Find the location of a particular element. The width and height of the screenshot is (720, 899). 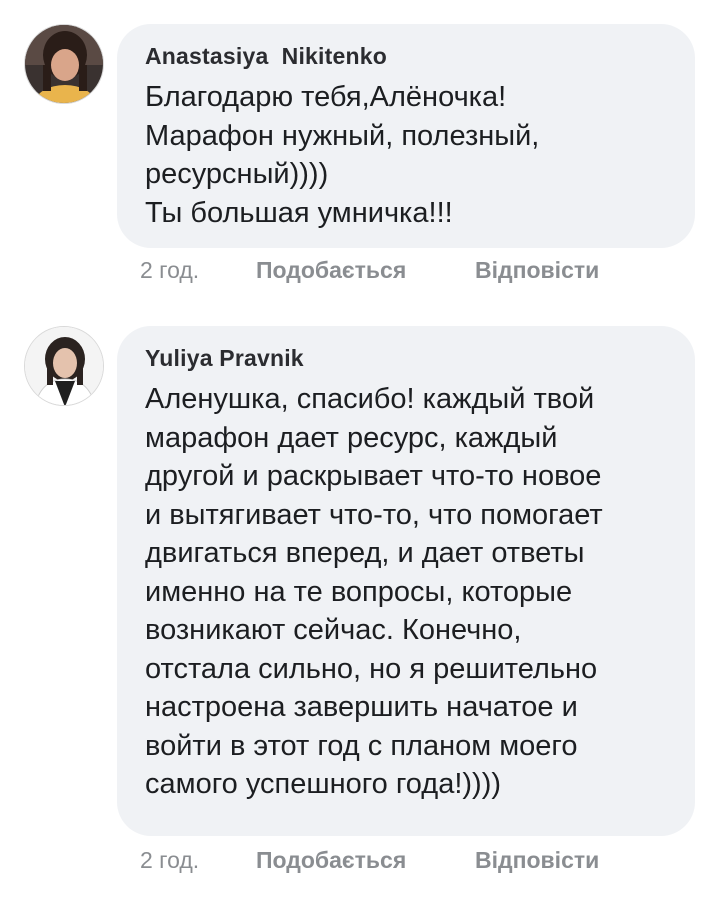

like-button: Подобається is located at coordinates (331, 860).